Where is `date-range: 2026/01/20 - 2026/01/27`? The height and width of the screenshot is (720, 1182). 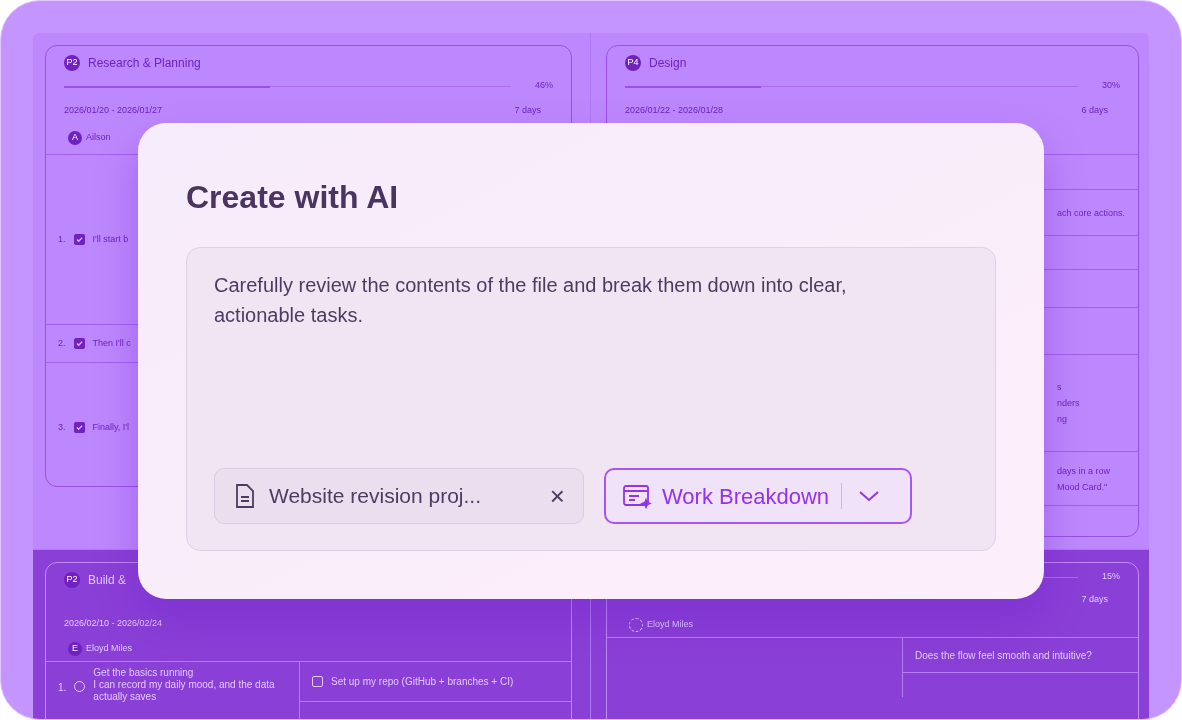
date-range: 2026/01/20 - 2026/01/27 is located at coordinates (113, 111).